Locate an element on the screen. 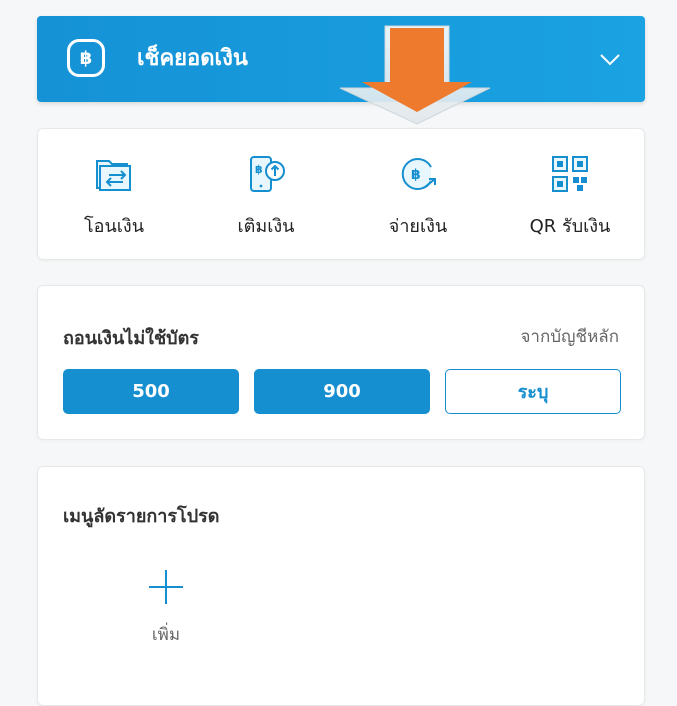  transfer-action: โอนเงิน is located at coordinates (114, 195).